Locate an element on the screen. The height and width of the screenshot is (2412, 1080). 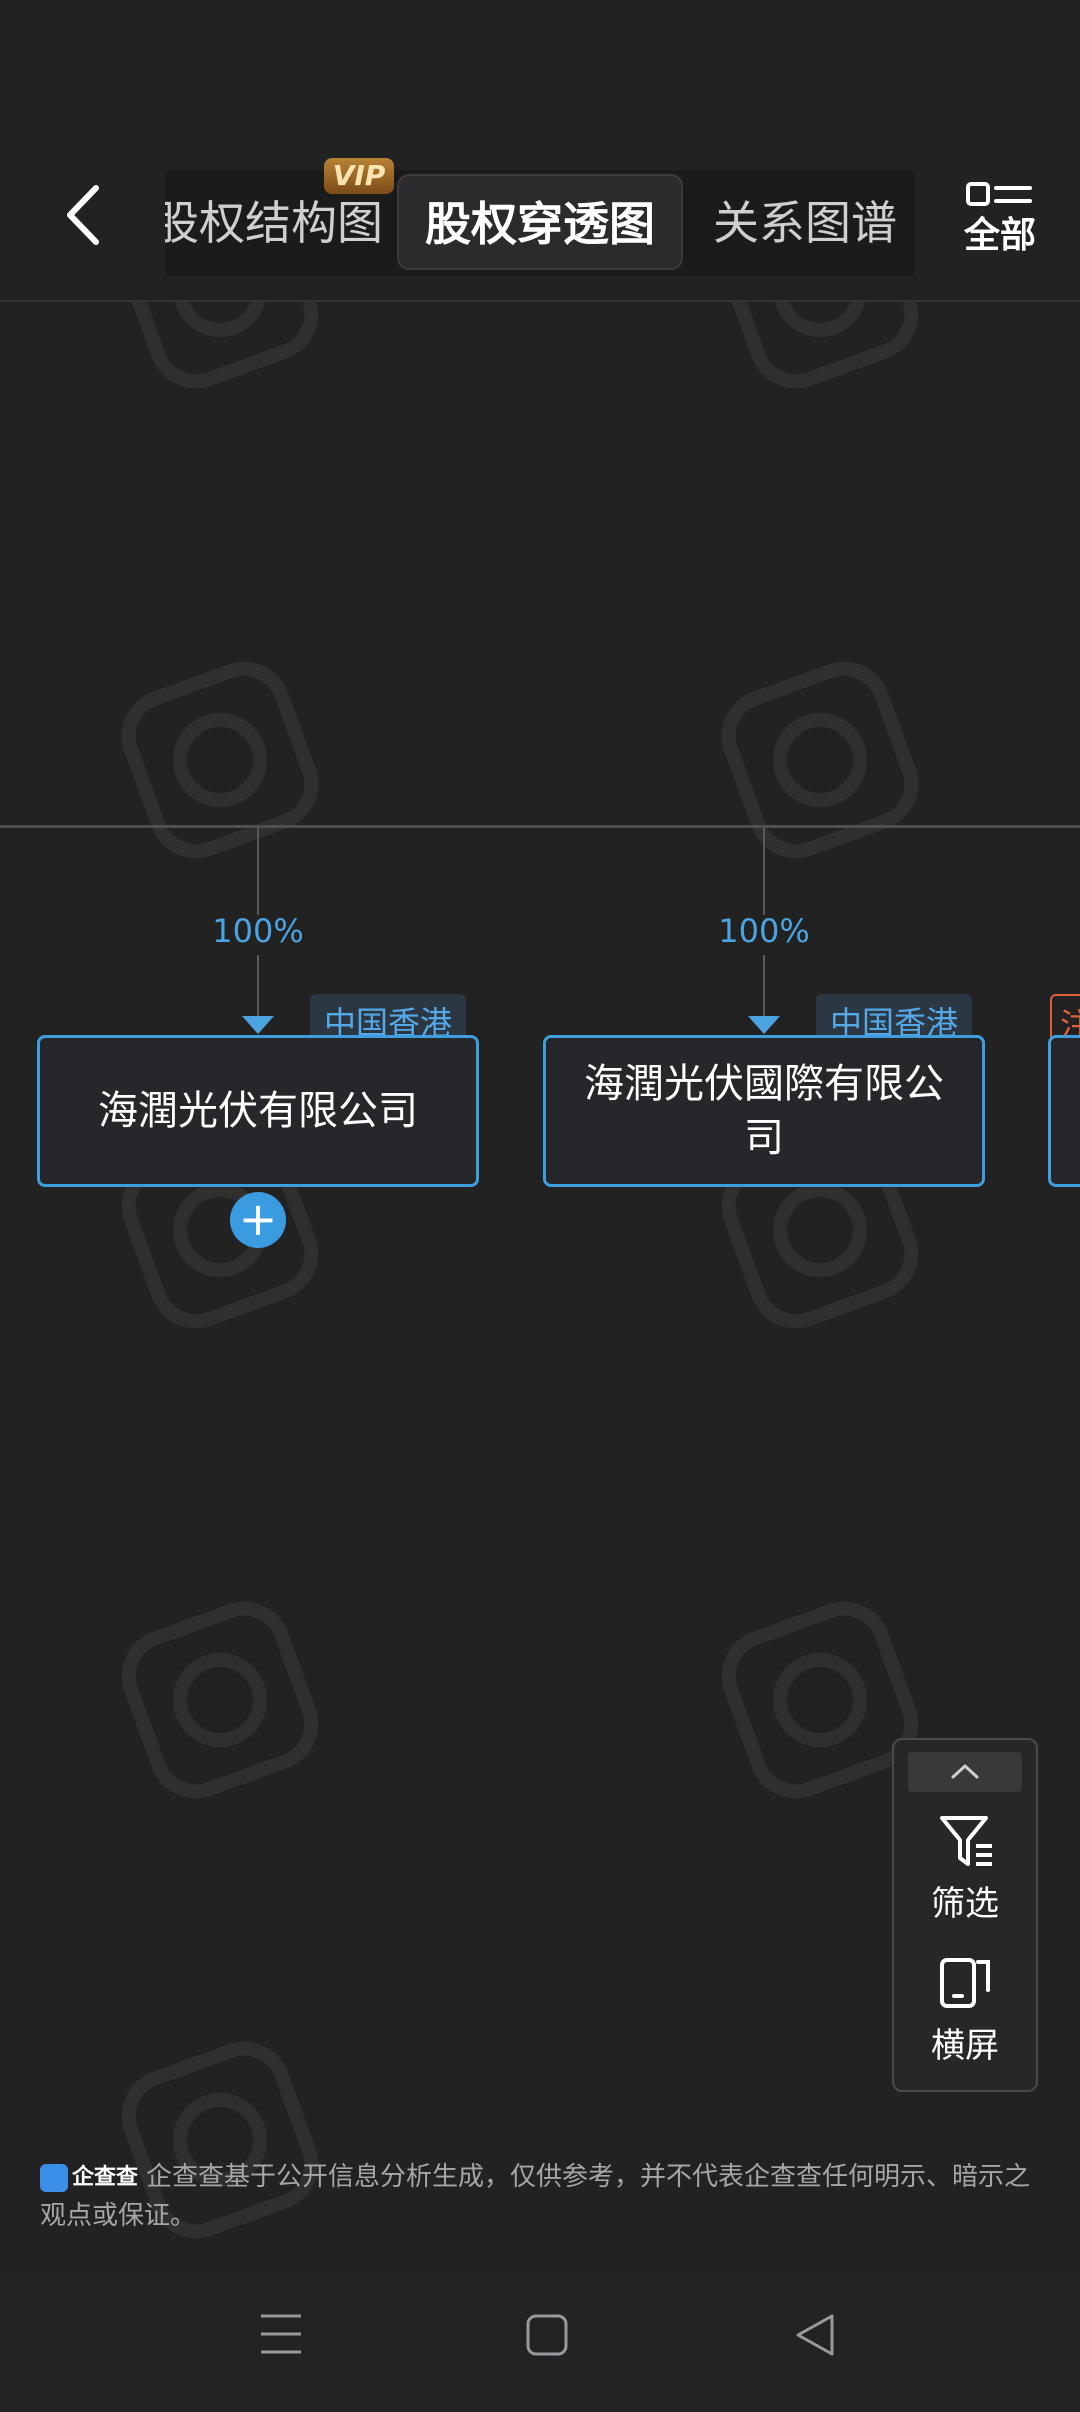
tab-bar: 股权结构图 股权穿透图 关系图谱 is located at coordinates (540, 223).